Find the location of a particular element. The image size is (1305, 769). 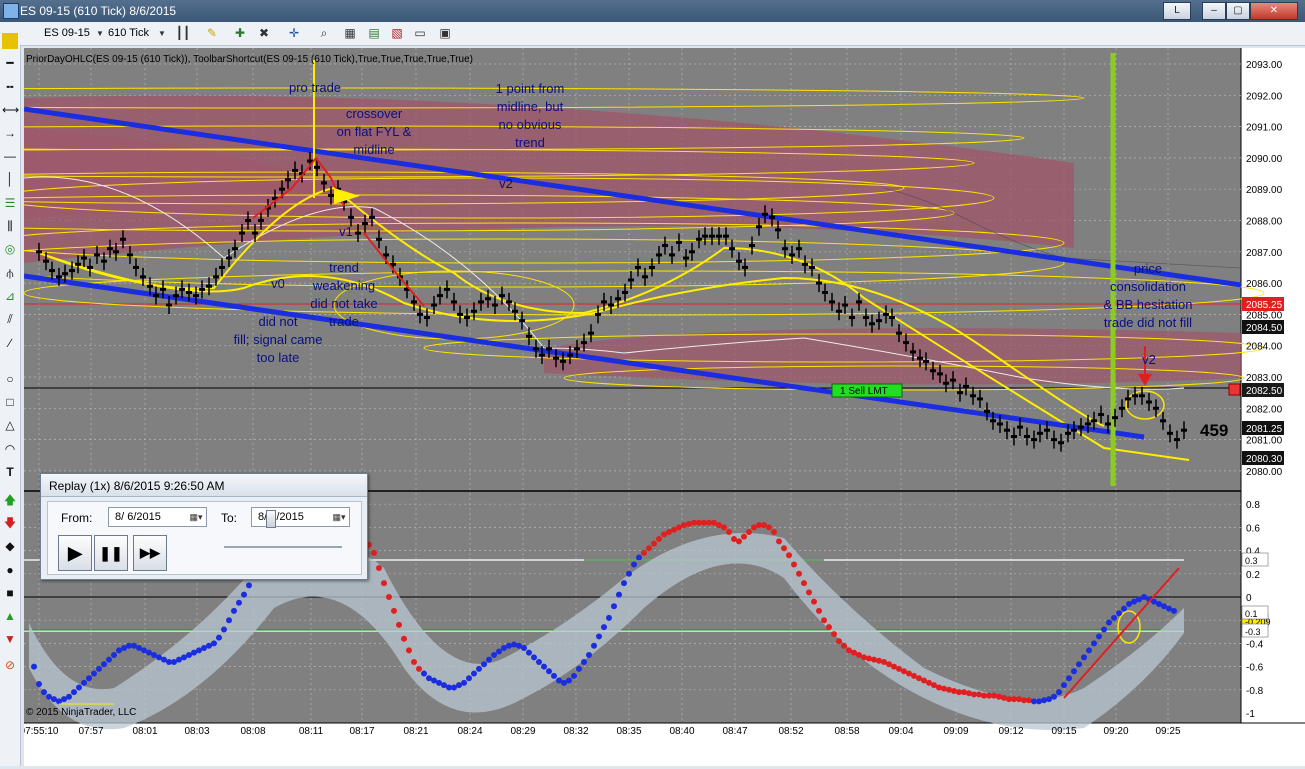

pencil-icon: ✎ is located at coordinates (212, 33).